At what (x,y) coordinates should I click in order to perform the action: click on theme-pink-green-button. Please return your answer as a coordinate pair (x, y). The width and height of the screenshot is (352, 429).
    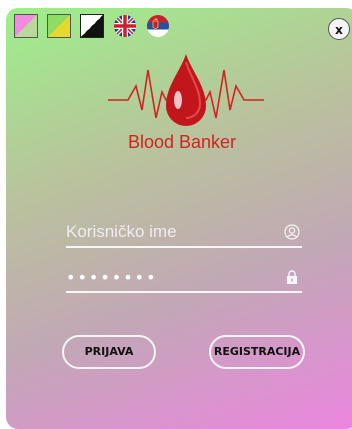
    Looking at the image, I should click on (26, 26).